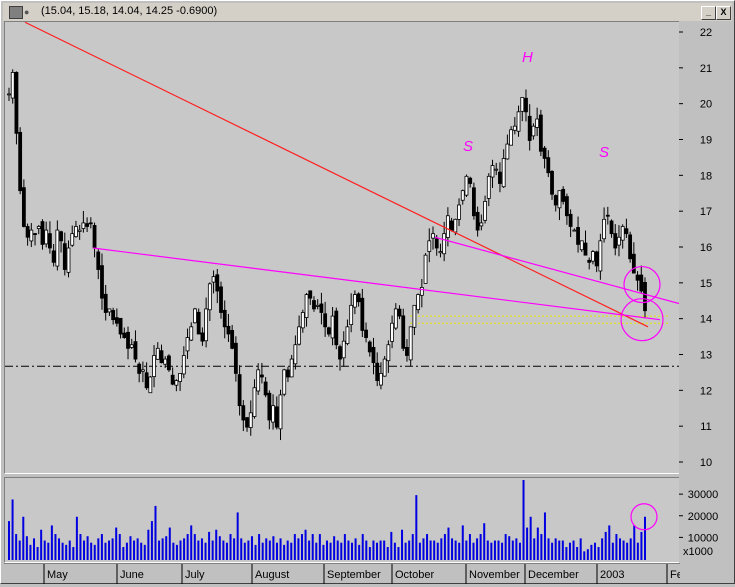  I want to click on minimize-button: _, so click(708, 13).